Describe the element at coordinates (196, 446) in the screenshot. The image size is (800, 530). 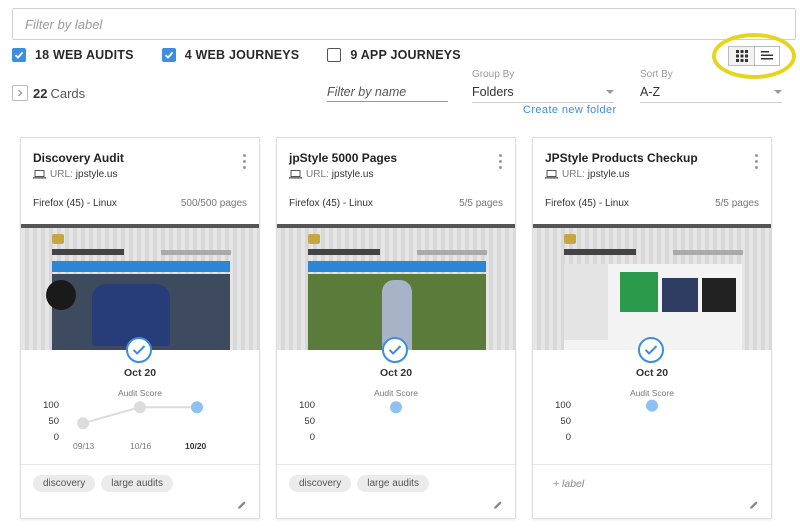
I see `x-label-current: 10/20` at that location.